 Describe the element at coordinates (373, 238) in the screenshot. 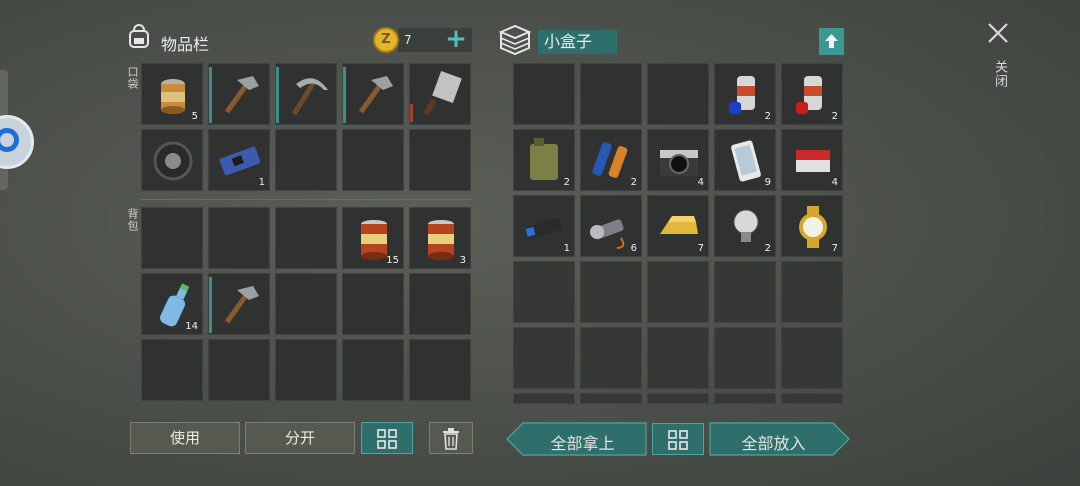

I see `backpack-slot: 15` at that location.